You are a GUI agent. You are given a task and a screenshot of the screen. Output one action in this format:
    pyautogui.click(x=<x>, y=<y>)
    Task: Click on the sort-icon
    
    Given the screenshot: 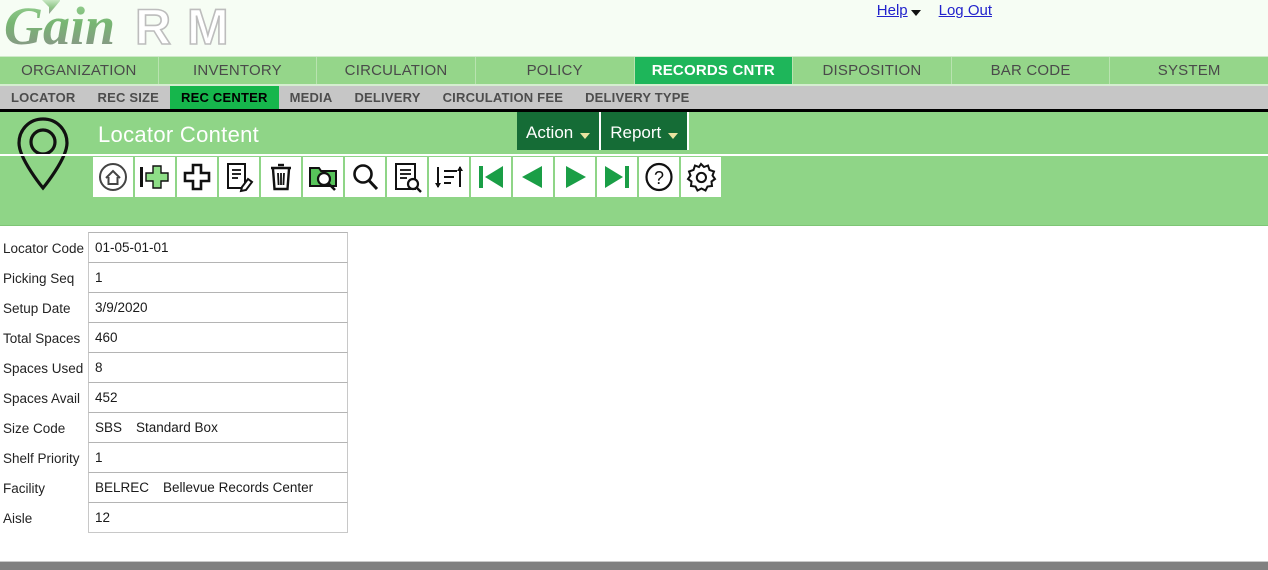 What is the action you would take?
    pyautogui.click(x=449, y=177)
    